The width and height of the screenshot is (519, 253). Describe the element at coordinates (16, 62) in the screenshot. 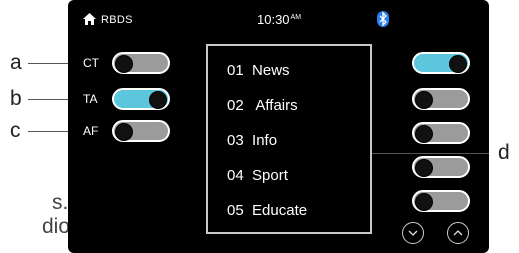

I see `callout-a: a` at that location.